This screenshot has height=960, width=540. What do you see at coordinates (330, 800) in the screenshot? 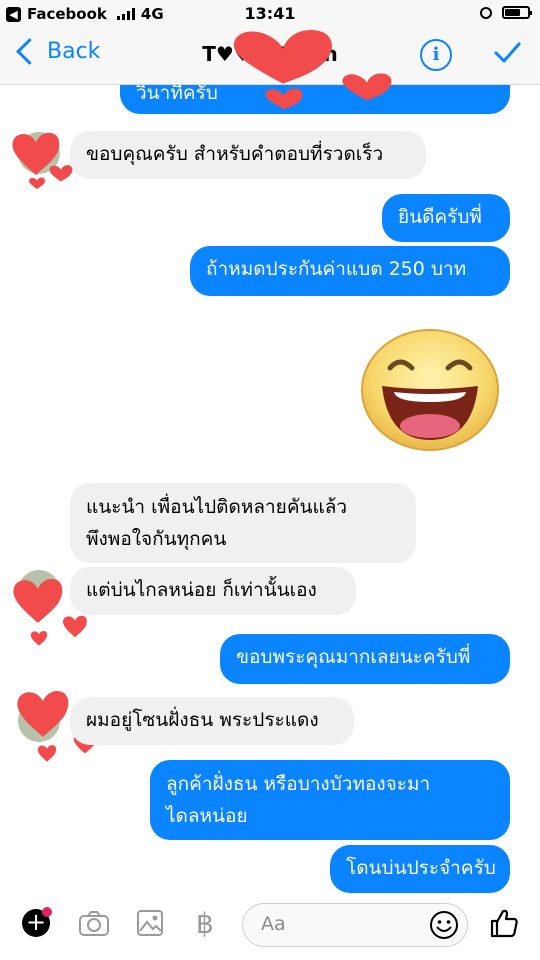
I see `message-bubble-outgoing: ลูกค้าฝั่งธน หรือบางบัวทองจะมา ไดลหน่อย` at bounding box center [330, 800].